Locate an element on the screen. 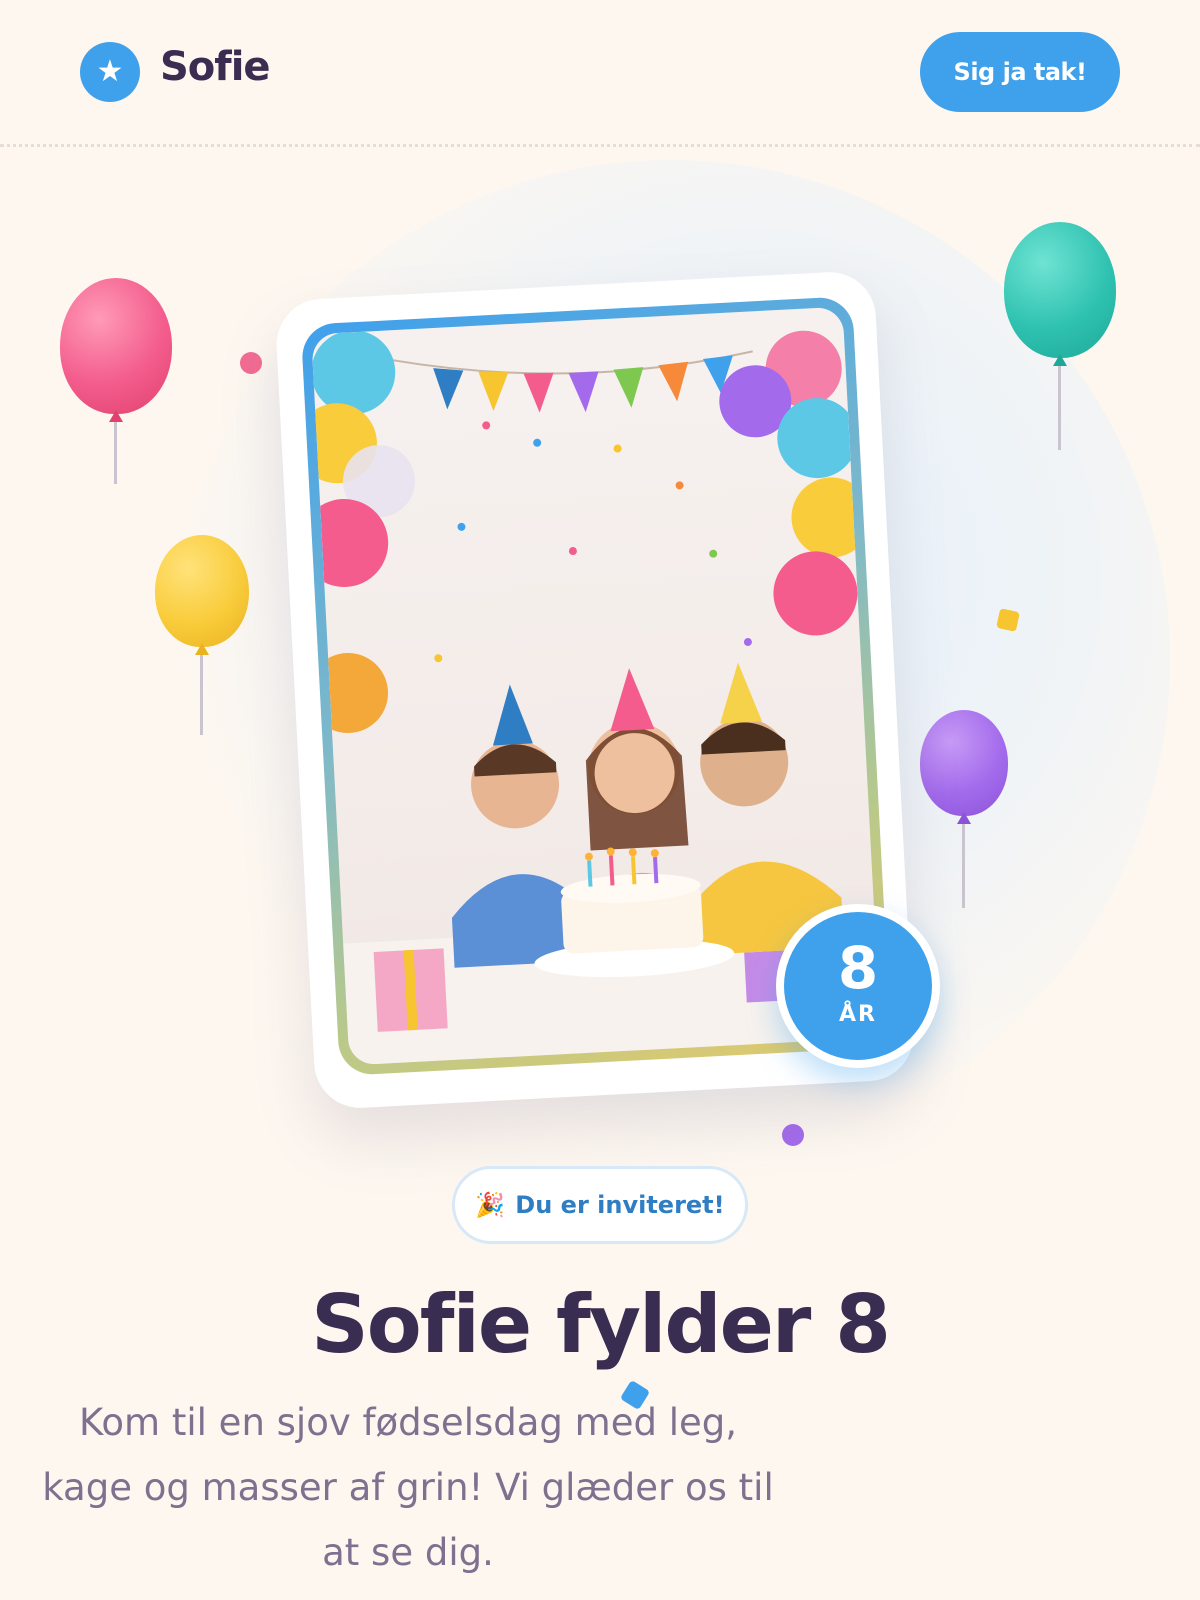  page-title: Sofie fylder 8 is located at coordinates (601, 1324).